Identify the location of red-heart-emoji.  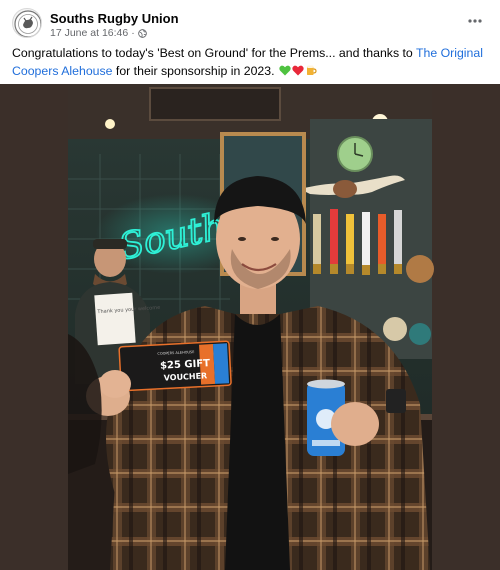
(298, 73).